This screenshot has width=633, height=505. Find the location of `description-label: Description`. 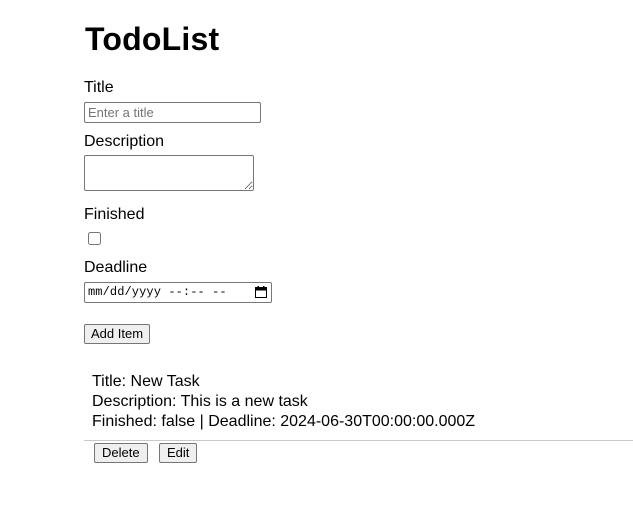

description-label: Description is located at coordinates (124, 141).